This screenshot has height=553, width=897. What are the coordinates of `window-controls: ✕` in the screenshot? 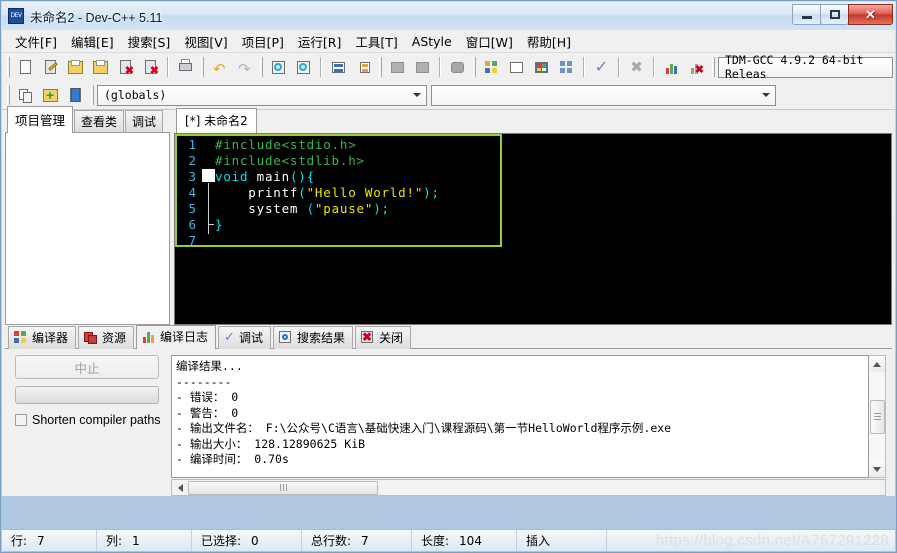 It's located at (842, 14).